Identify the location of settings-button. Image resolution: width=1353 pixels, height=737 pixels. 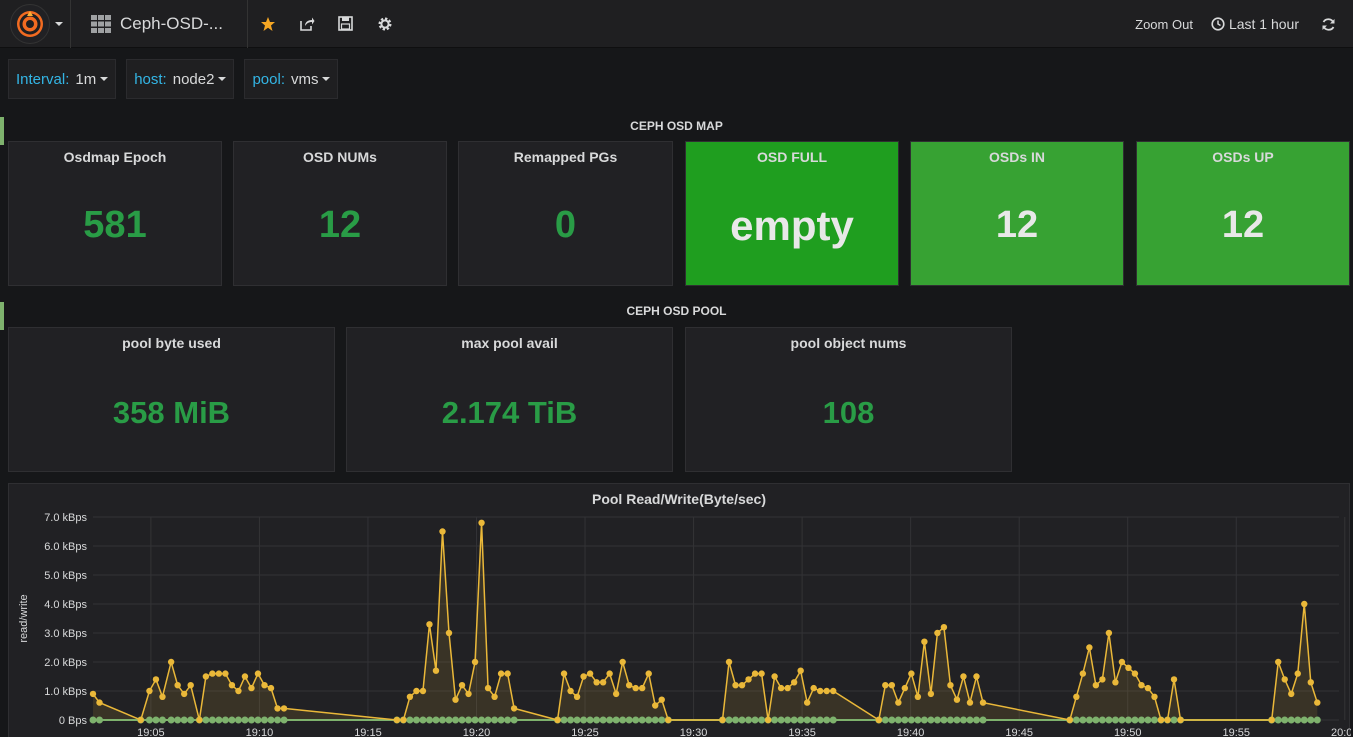
(384, 24).